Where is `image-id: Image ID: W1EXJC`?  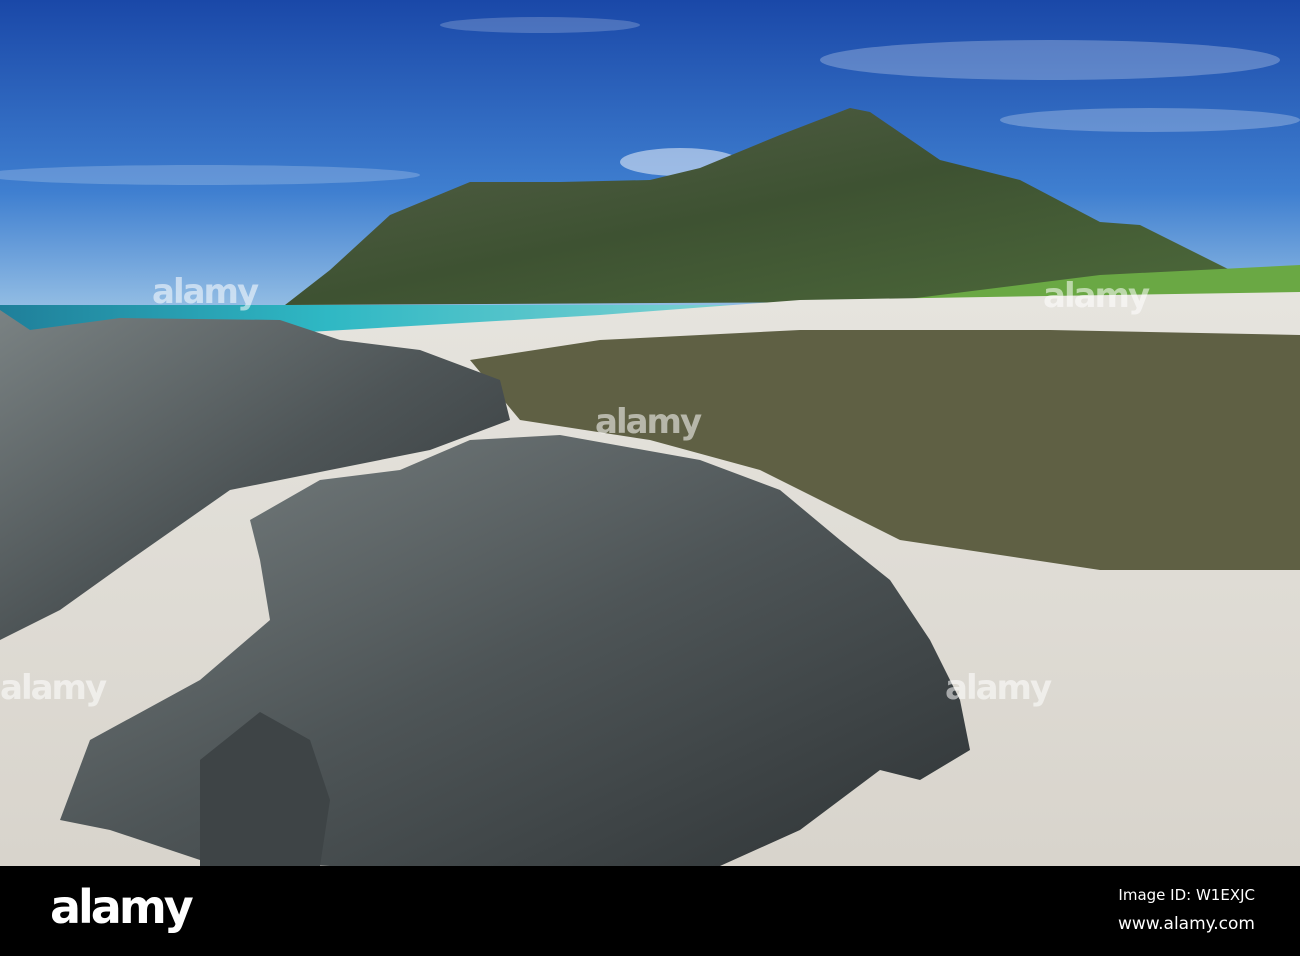
image-id: Image ID: W1EXJC is located at coordinates (1186, 895).